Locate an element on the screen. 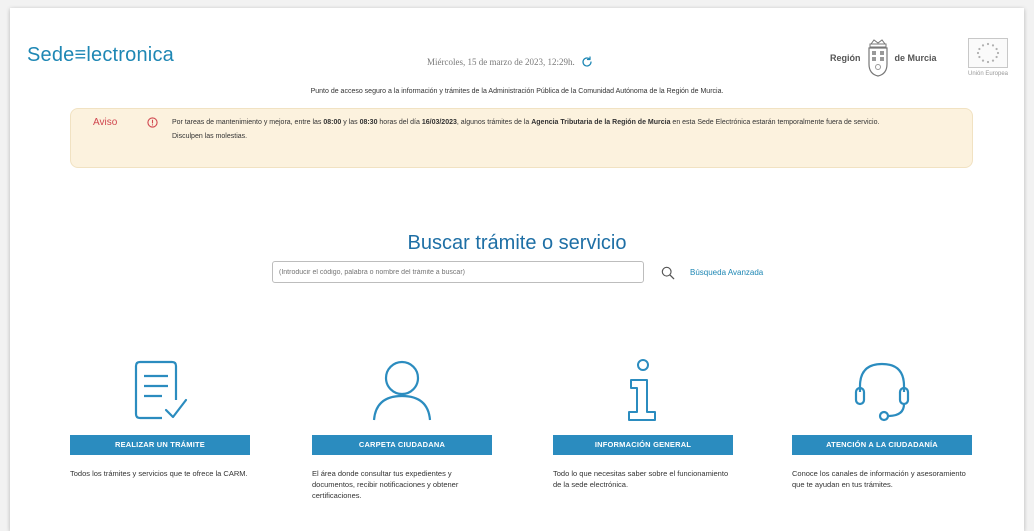 The width and height of the screenshot is (1034, 531). info-icon is located at coordinates (642, 390).